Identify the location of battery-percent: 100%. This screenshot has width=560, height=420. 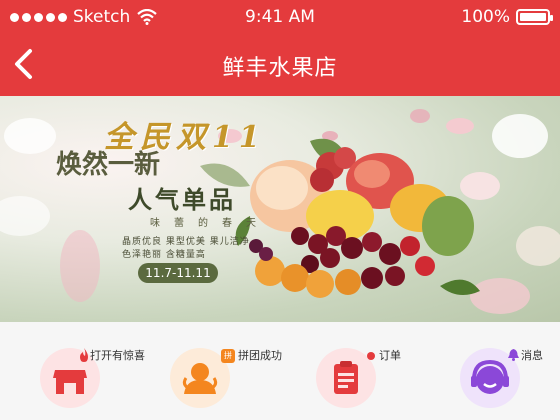
(485, 17).